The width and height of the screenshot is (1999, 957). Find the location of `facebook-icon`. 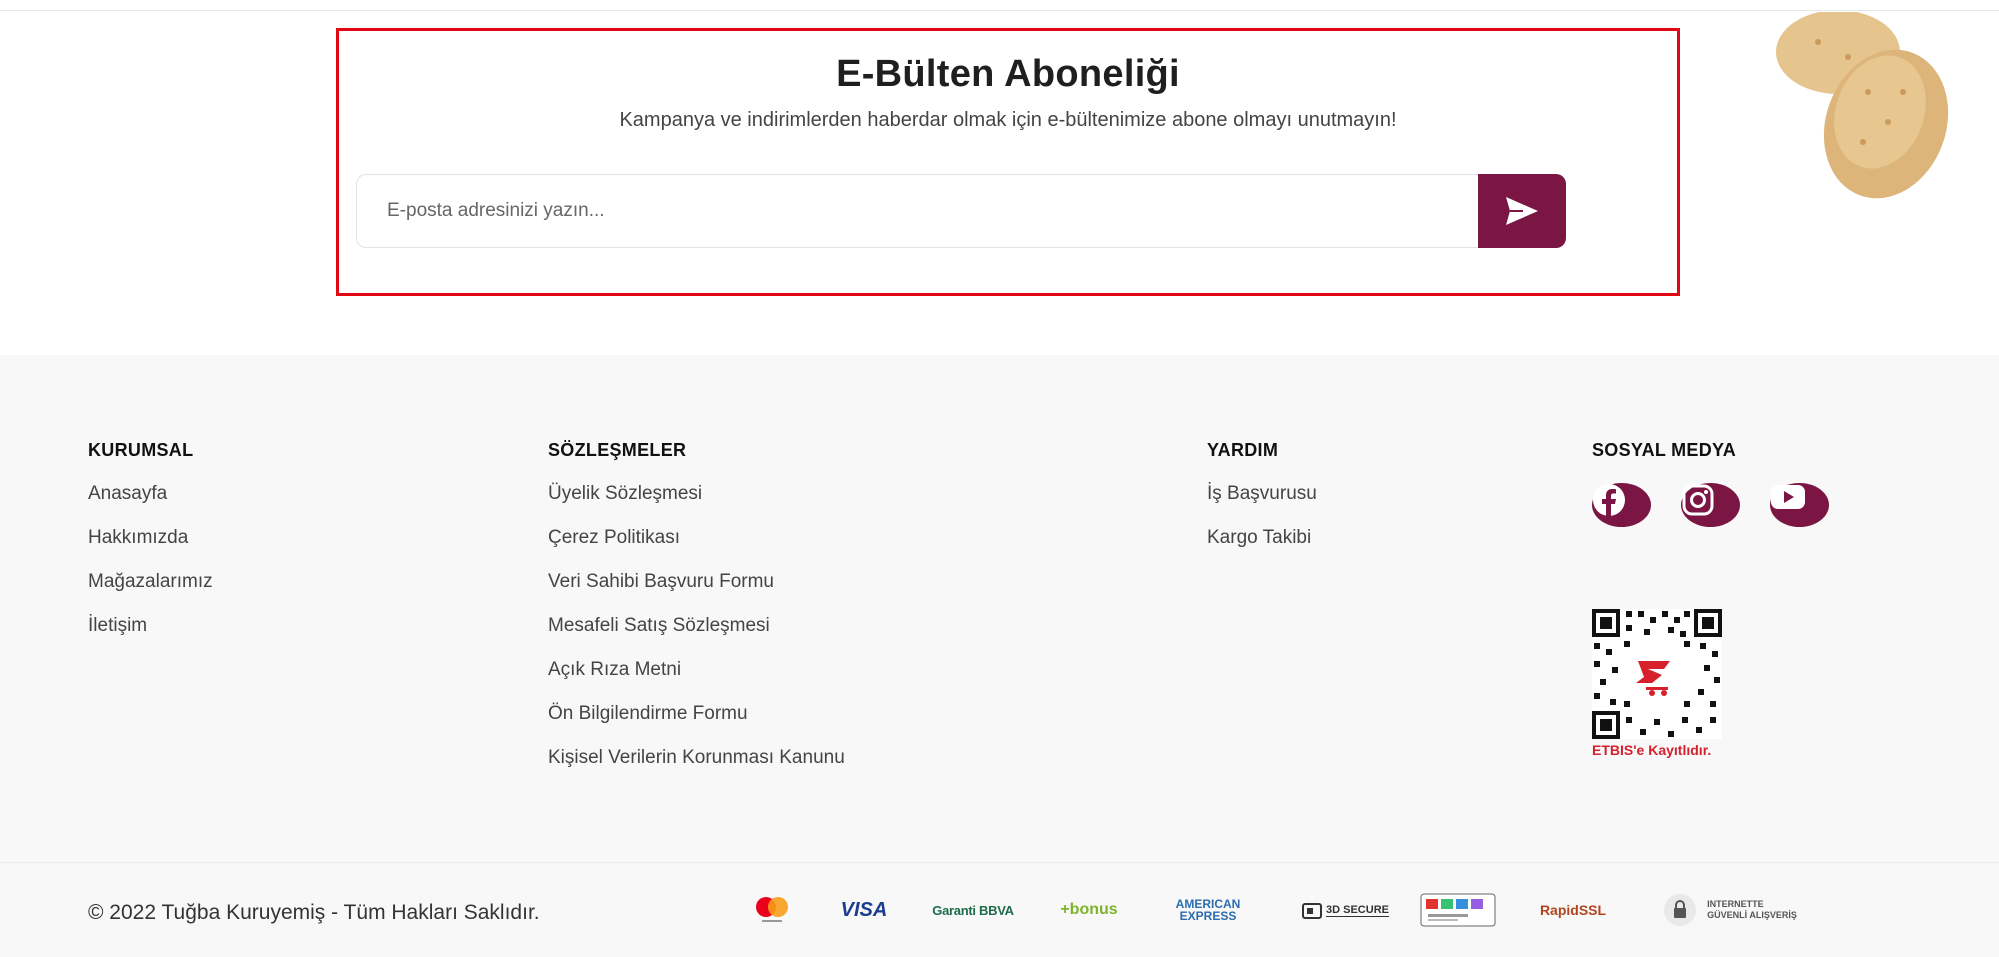

facebook-icon is located at coordinates (1609, 500).